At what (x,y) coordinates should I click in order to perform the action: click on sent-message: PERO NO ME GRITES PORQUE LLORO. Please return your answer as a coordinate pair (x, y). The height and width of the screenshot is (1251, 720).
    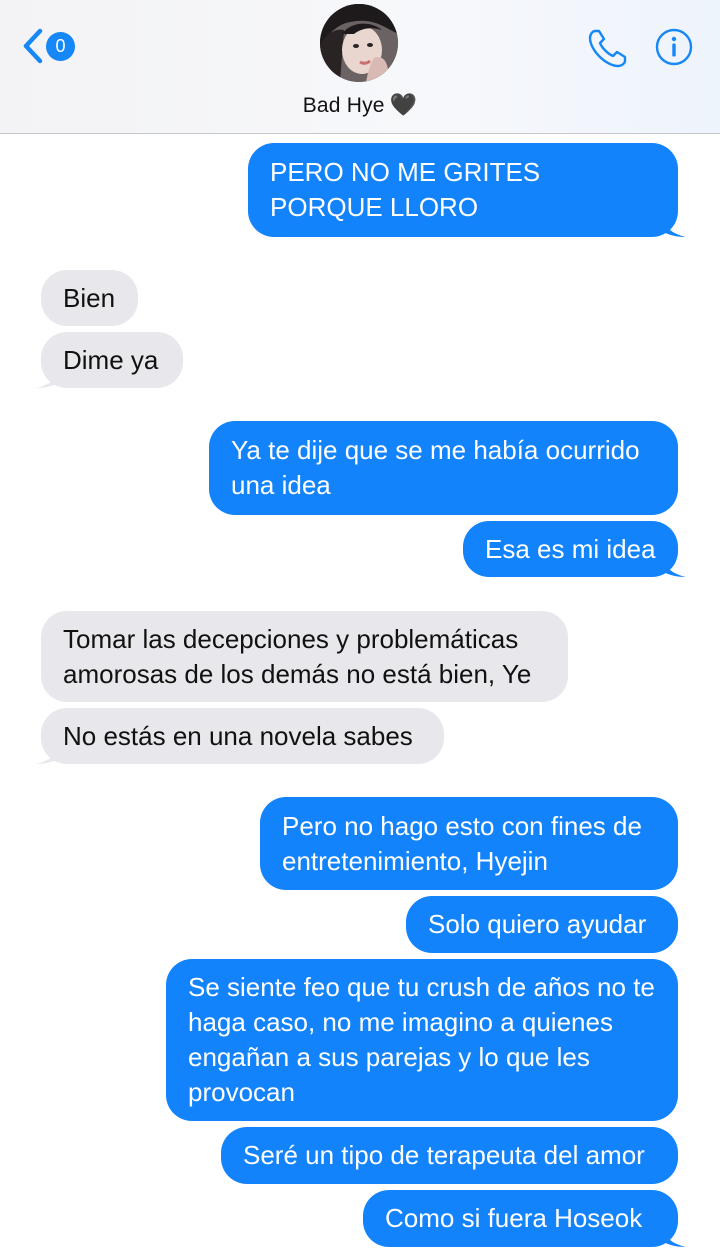
    Looking at the image, I should click on (463, 190).